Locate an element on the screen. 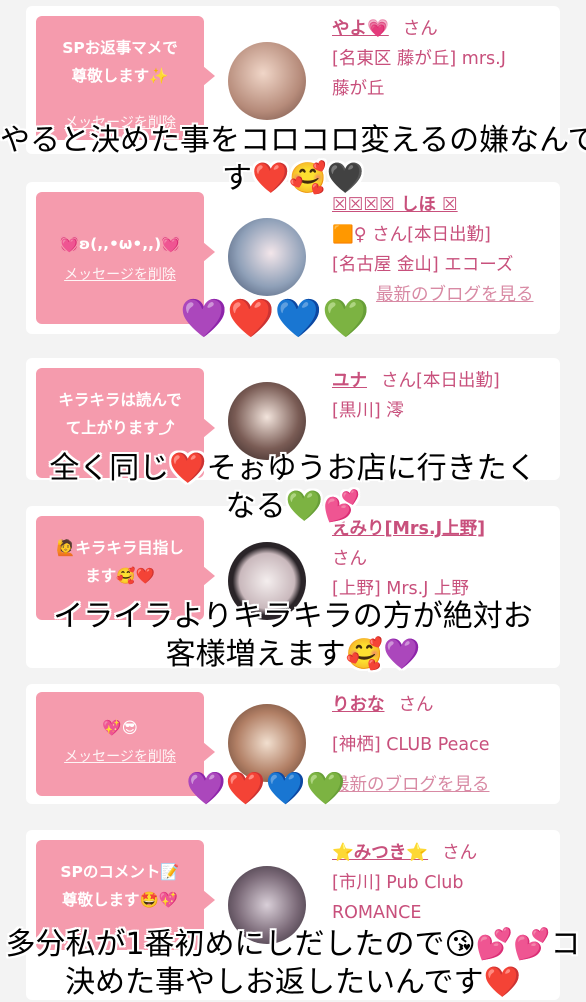 The image size is (586, 1002). profile-info: えみり[Mrs.J上野] さん [上野] Mrs.J 上野 is located at coordinates (409, 559).